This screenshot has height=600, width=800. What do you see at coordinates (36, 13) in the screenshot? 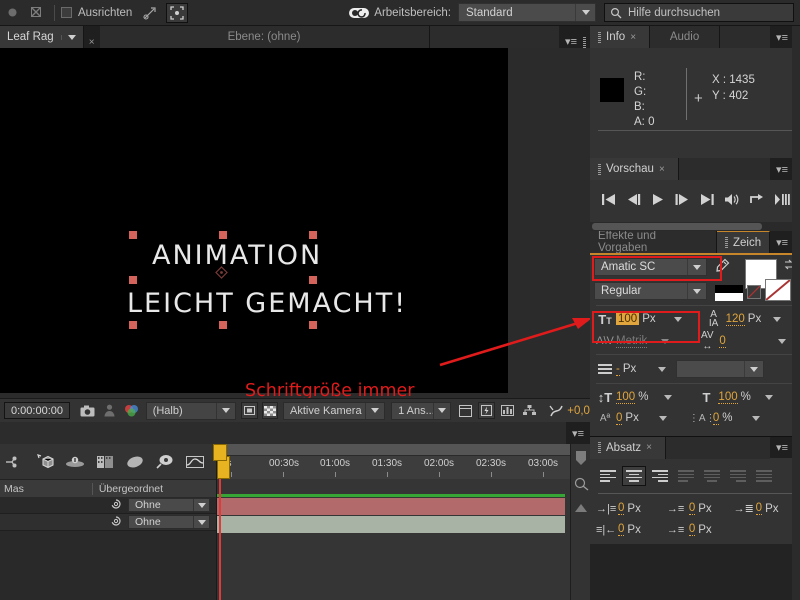
I see `snapping-icon` at bounding box center [36, 13].